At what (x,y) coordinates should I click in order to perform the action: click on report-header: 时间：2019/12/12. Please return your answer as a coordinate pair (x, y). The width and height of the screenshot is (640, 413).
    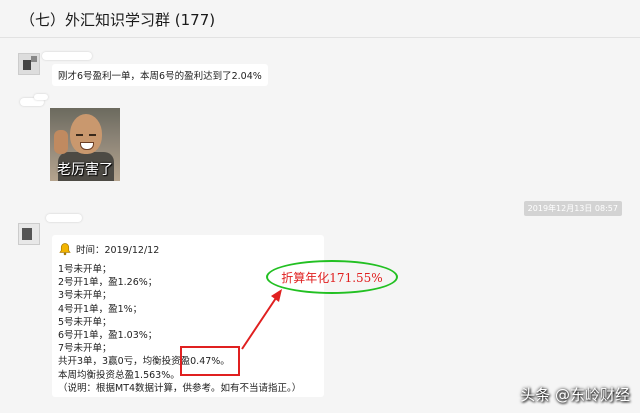
    Looking at the image, I should click on (188, 249).